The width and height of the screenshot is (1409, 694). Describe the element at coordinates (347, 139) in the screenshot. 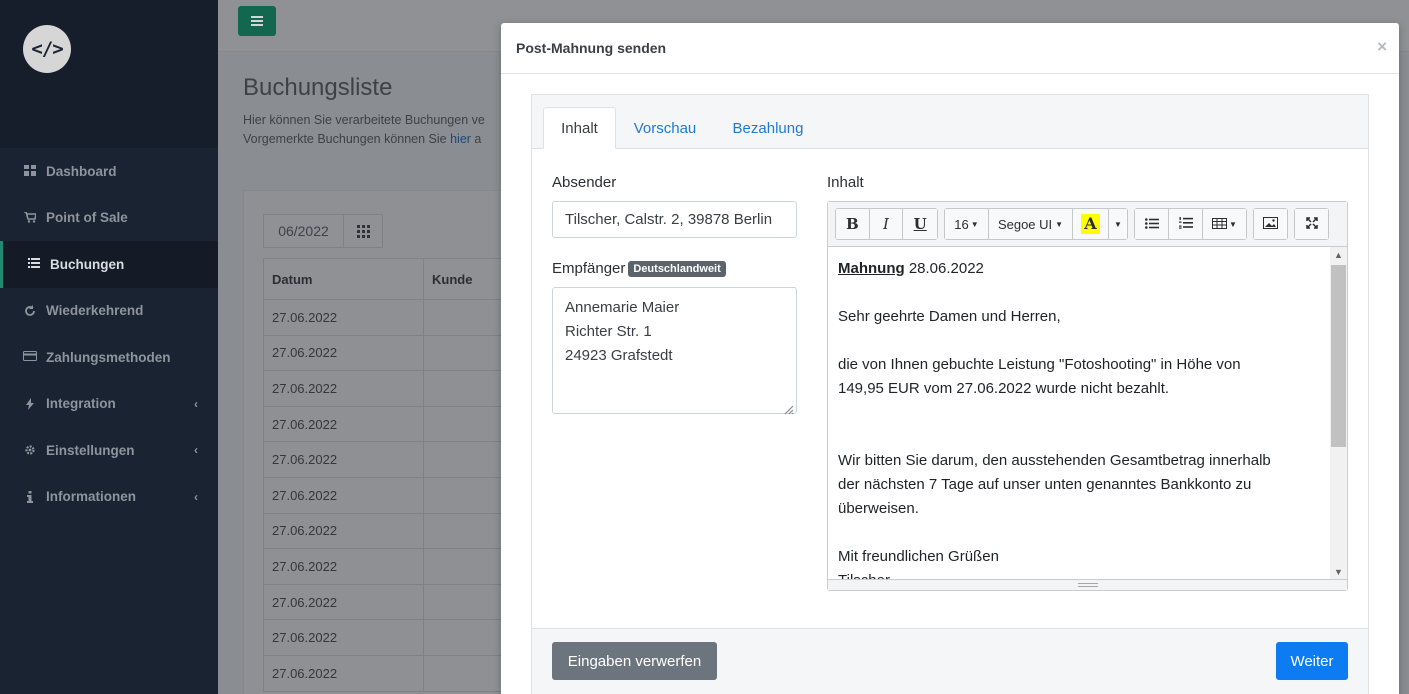

I see `subtitle-text: Vorgemerkte Buchungen können Sie` at that location.